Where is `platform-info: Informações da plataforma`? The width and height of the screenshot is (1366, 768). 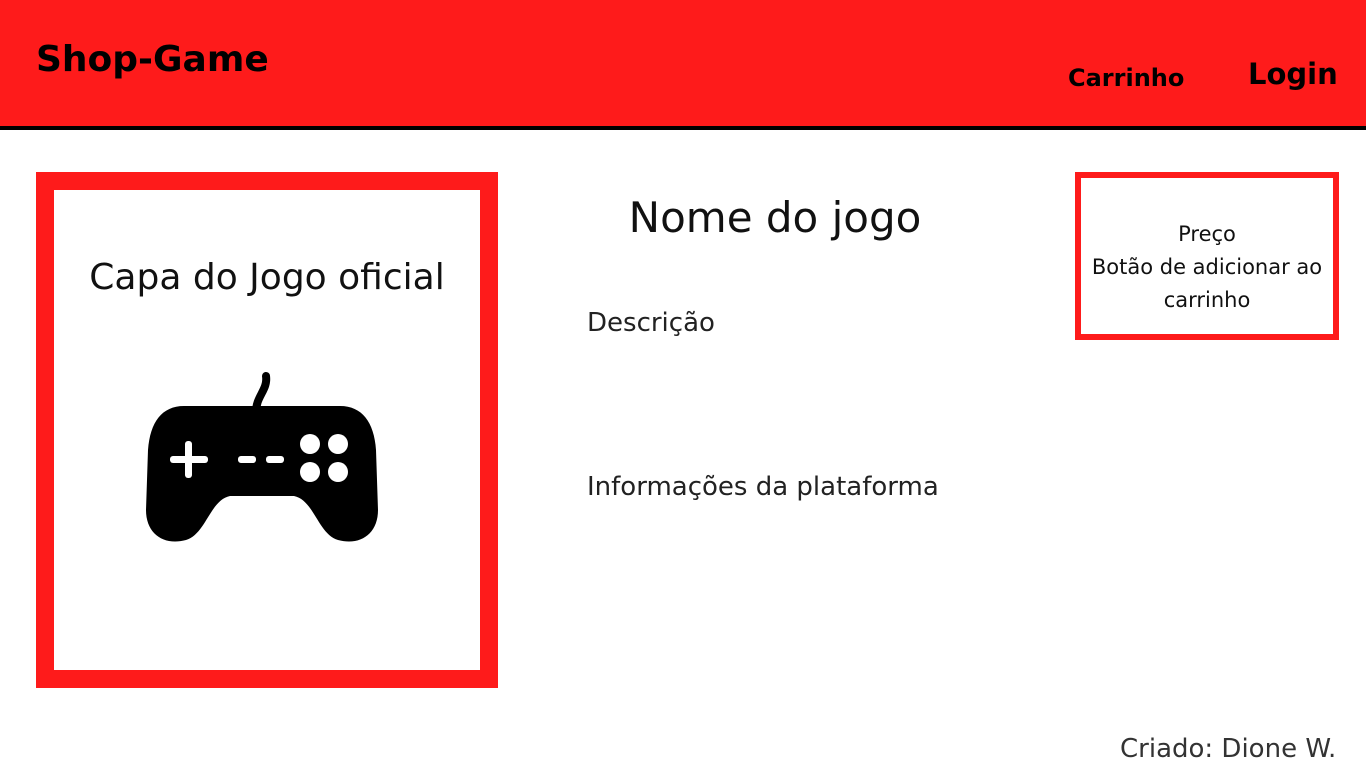 platform-info: Informações da plataforma is located at coordinates (763, 487).